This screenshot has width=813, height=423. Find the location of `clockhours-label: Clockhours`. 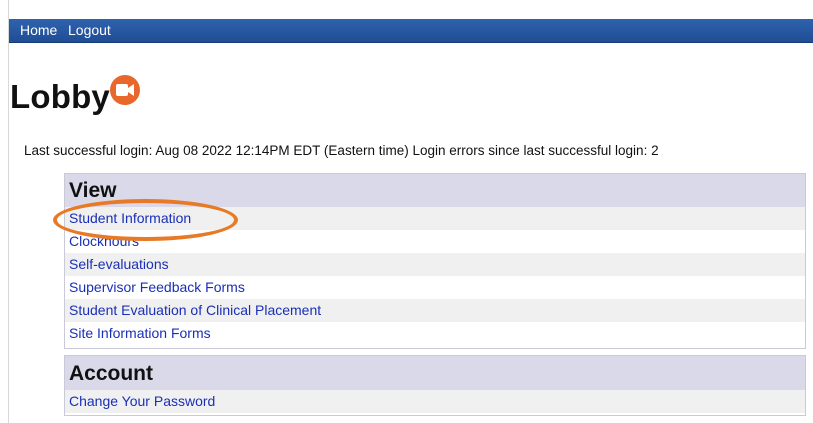

clockhours-label: Clockhours is located at coordinates (104, 240).